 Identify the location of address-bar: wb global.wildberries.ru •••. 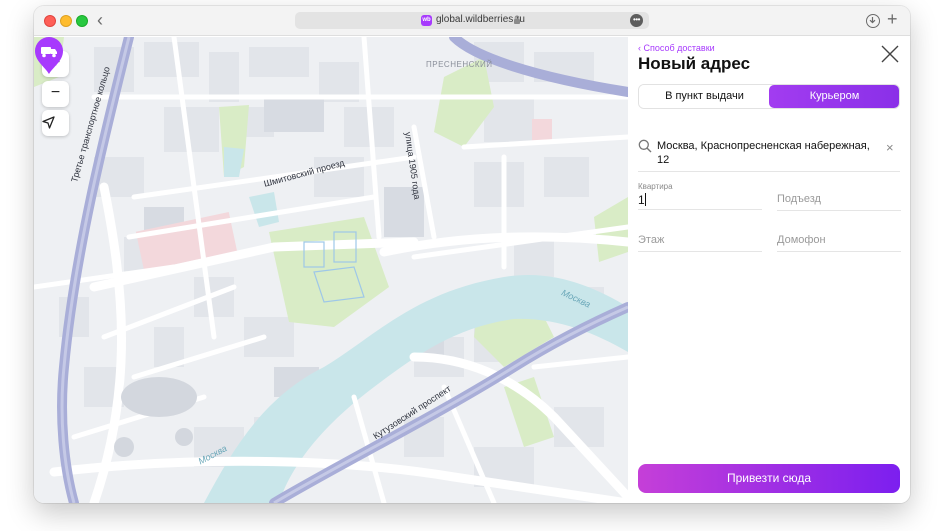
(472, 20).